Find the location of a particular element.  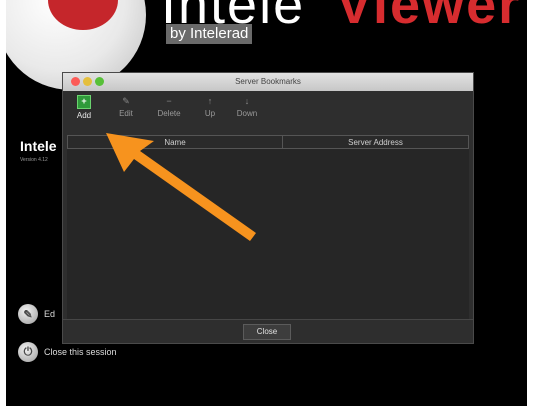

product-title: Intele is located at coordinates (38, 146).